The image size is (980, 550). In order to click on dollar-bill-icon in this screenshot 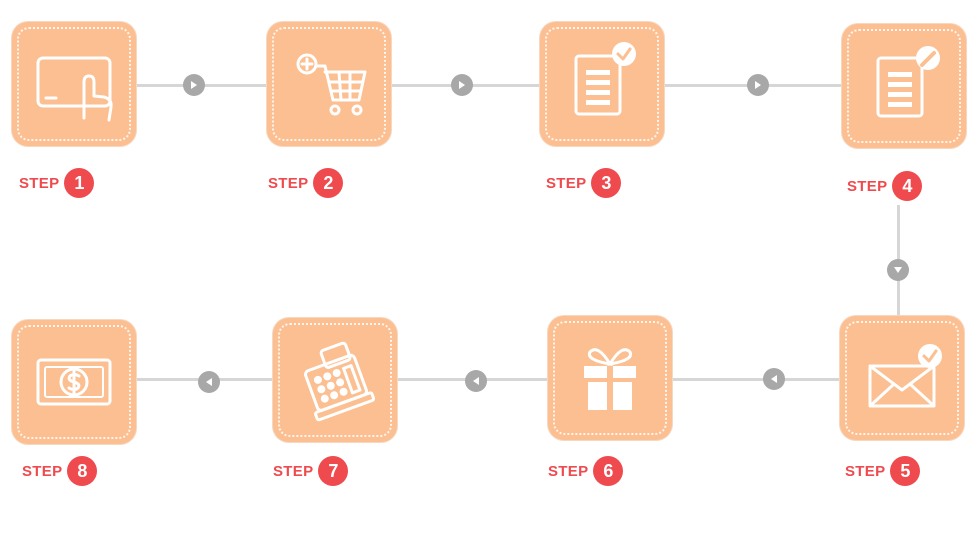, I will do `click(74, 382)`.